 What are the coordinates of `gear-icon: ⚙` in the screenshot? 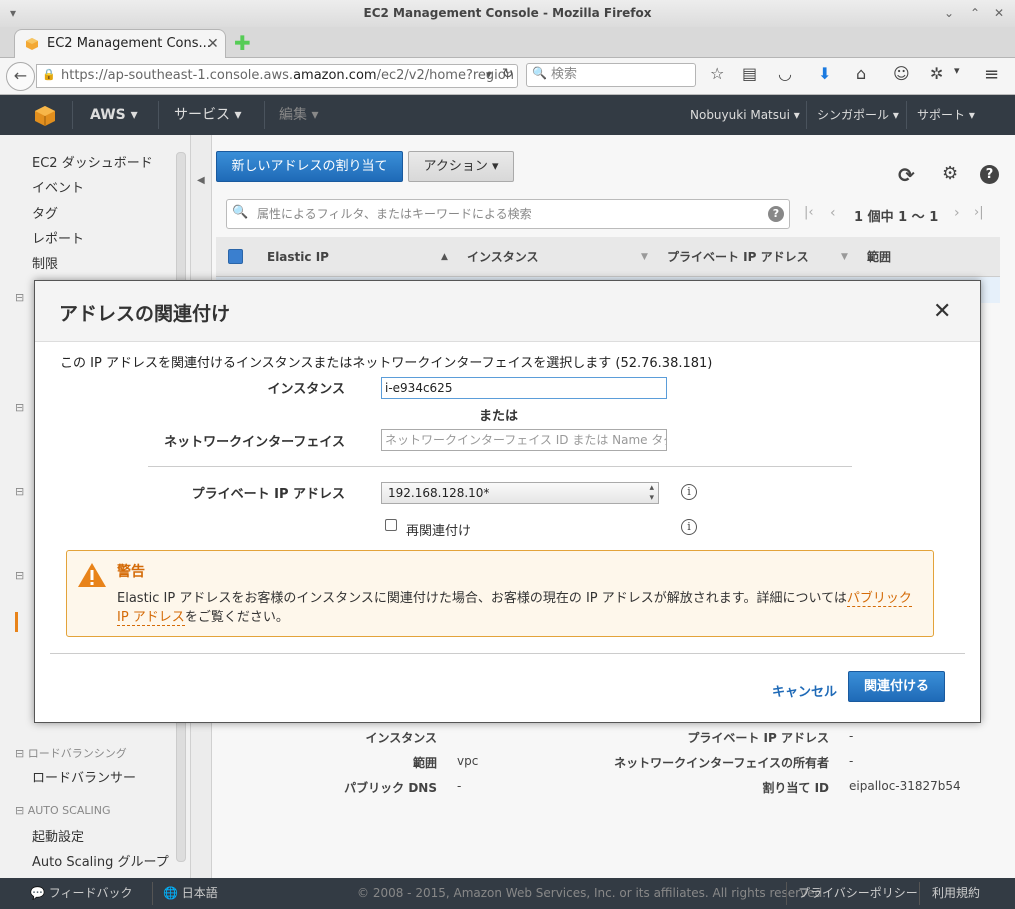 It's located at (950, 173).